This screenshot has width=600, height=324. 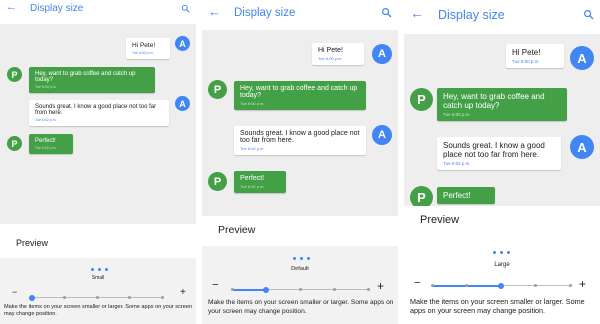 I want to click on size-label: Large, so click(x=502, y=265).